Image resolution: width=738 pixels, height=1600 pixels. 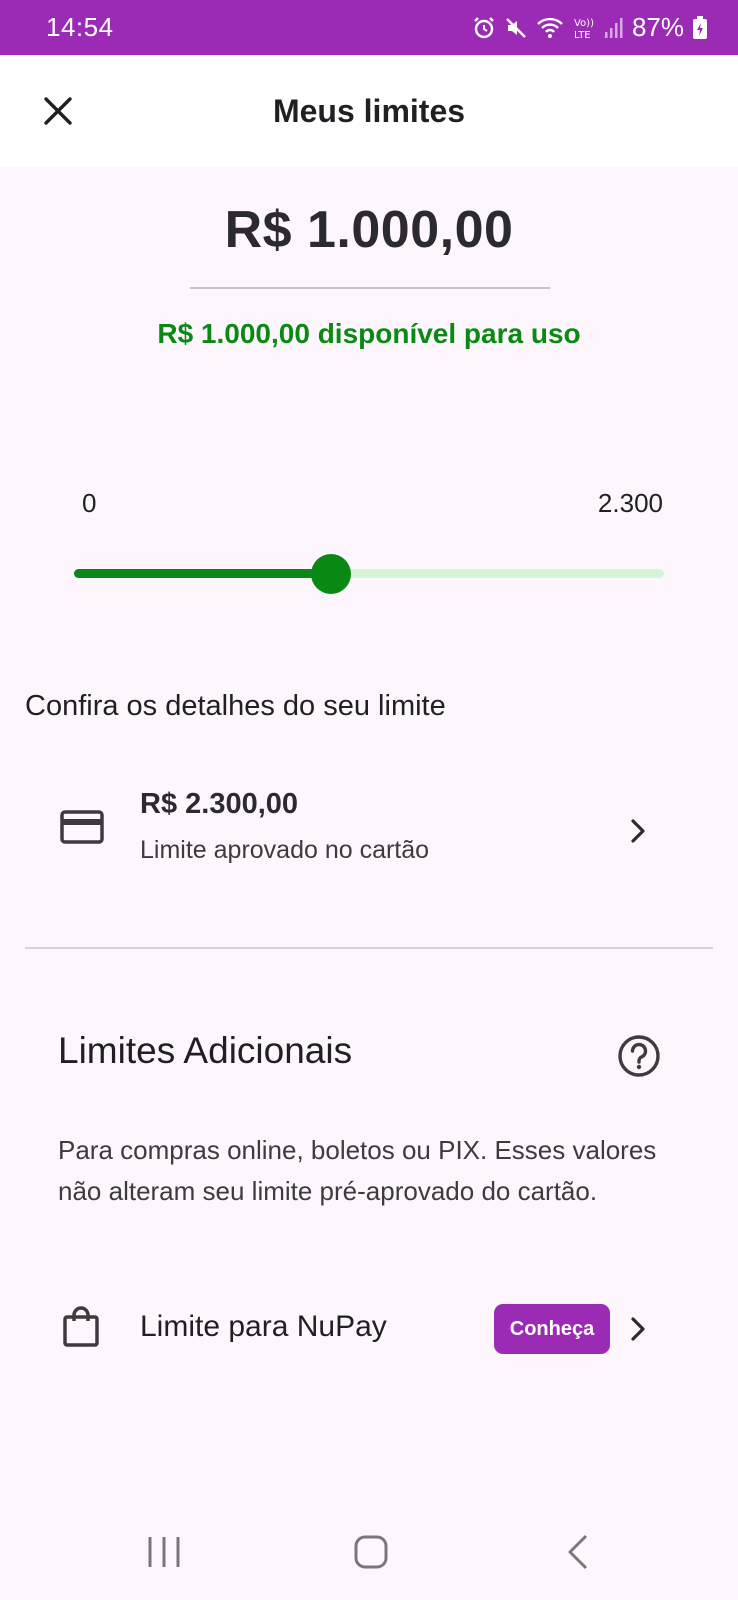 What do you see at coordinates (369, 333) in the screenshot?
I see `available-amount-text: R$ 1.000,00 disponível para uso` at bounding box center [369, 333].